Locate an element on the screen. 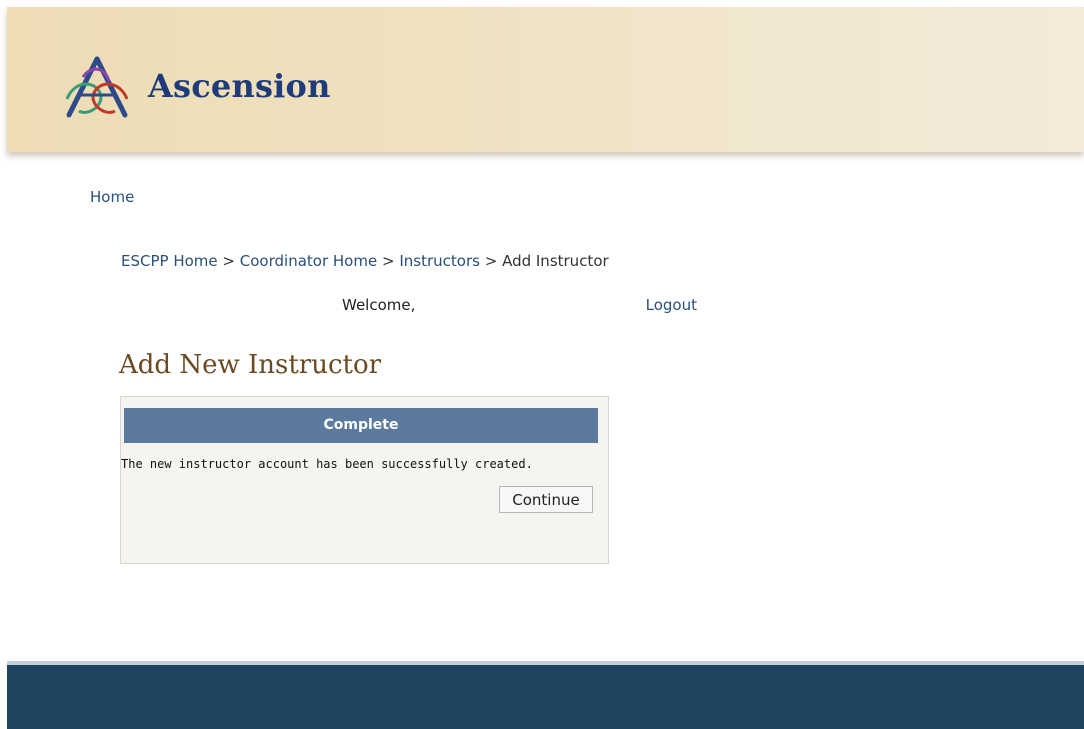 This screenshot has width=1084, height=729. welcome-label: Welcome, is located at coordinates (379, 305).